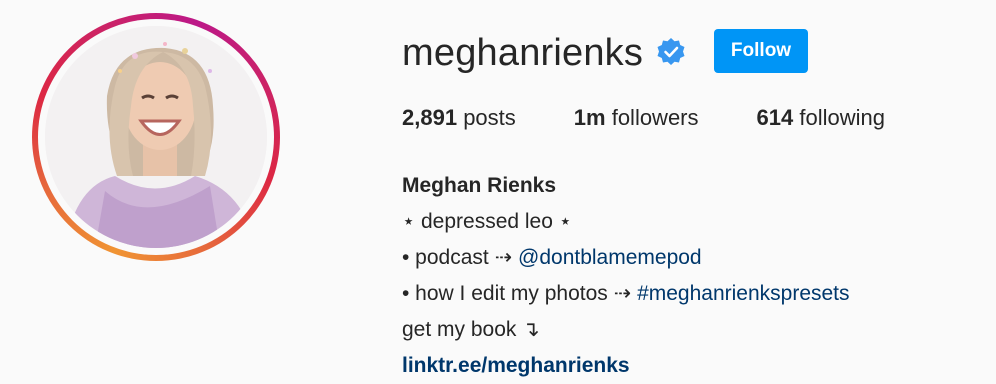 The height and width of the screenshot is (384, 996). What do you see at coordinates (775, 117) in the screenshot?
I see `following-count: 614` at bounding box center [775, 117].